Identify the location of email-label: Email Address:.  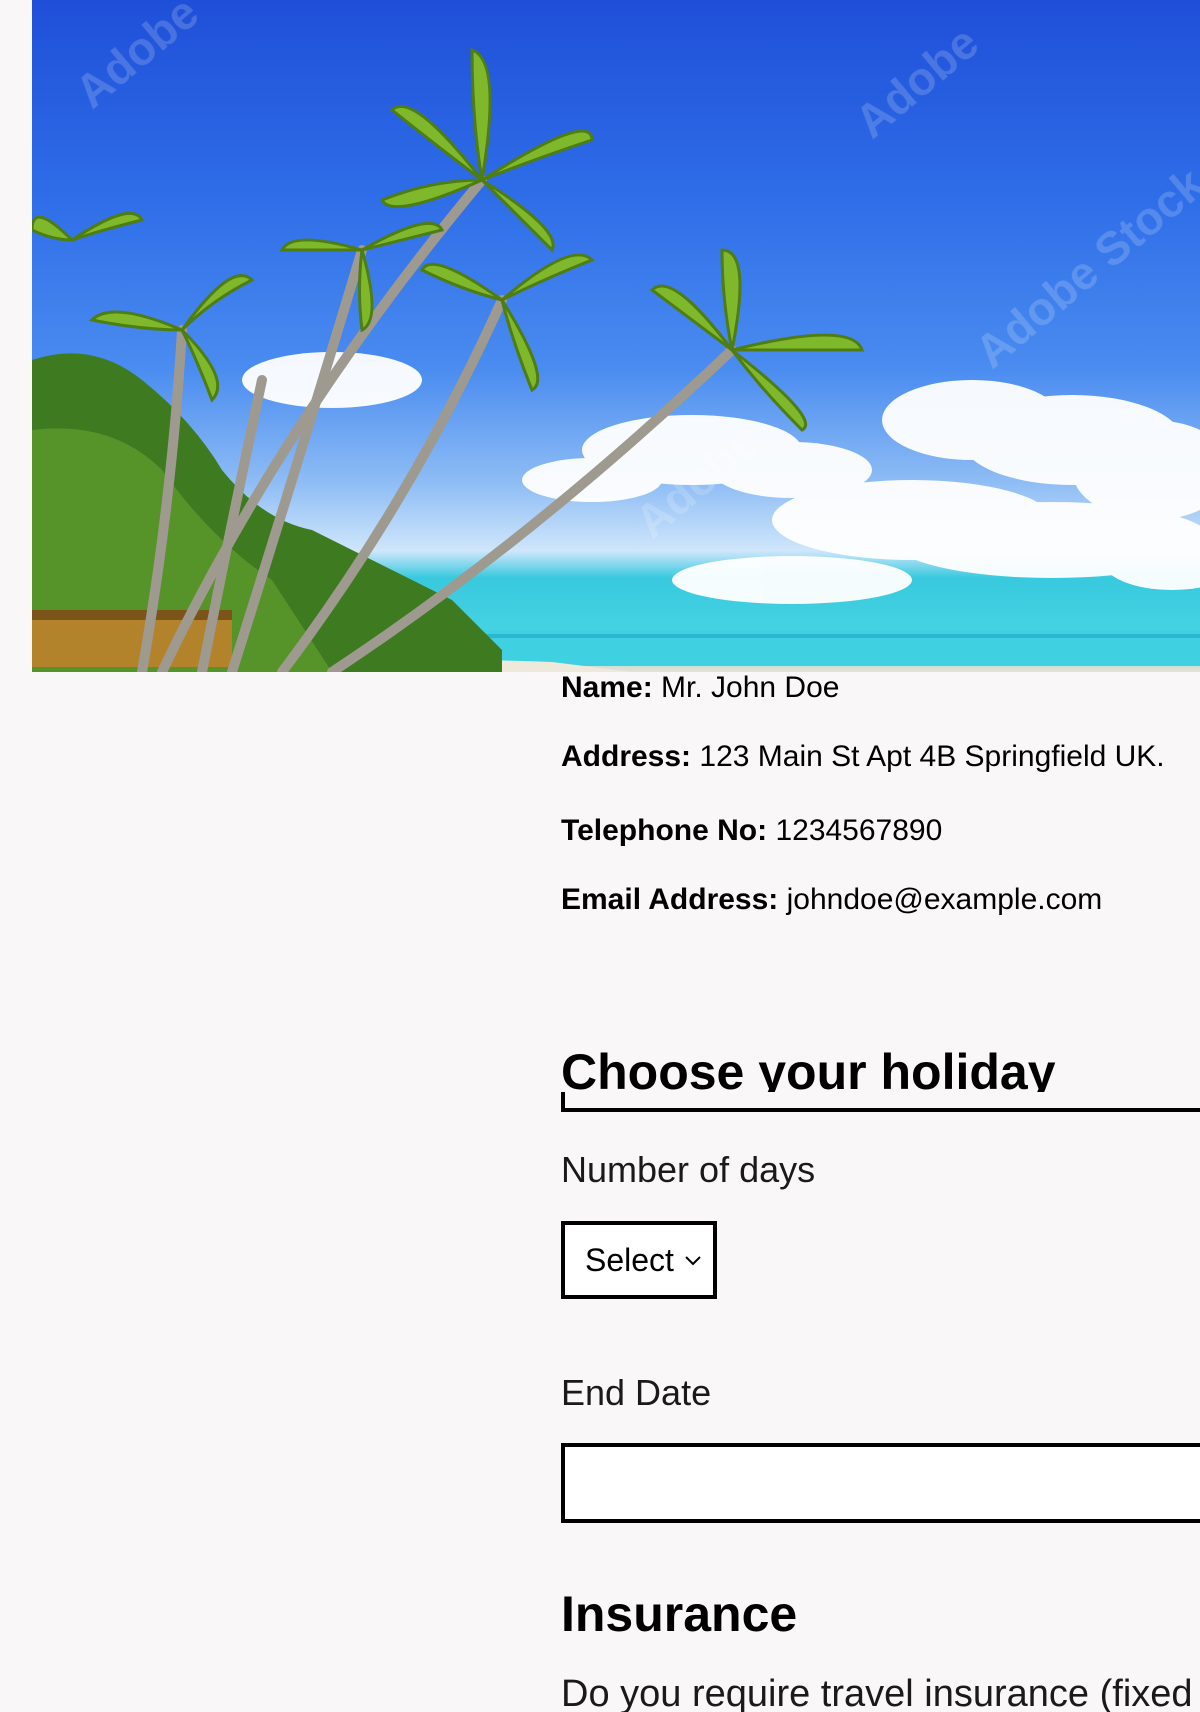
(670, 899).